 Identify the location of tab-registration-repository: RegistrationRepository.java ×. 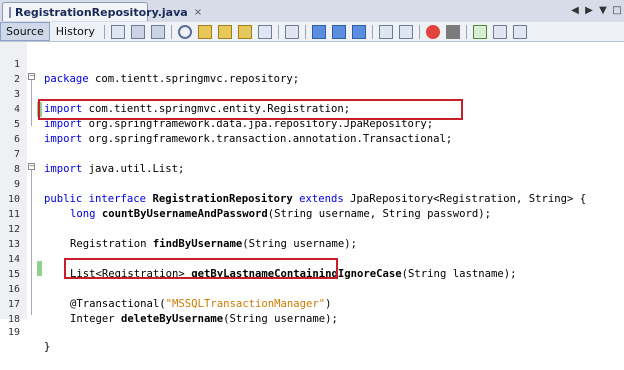
(102, 11).